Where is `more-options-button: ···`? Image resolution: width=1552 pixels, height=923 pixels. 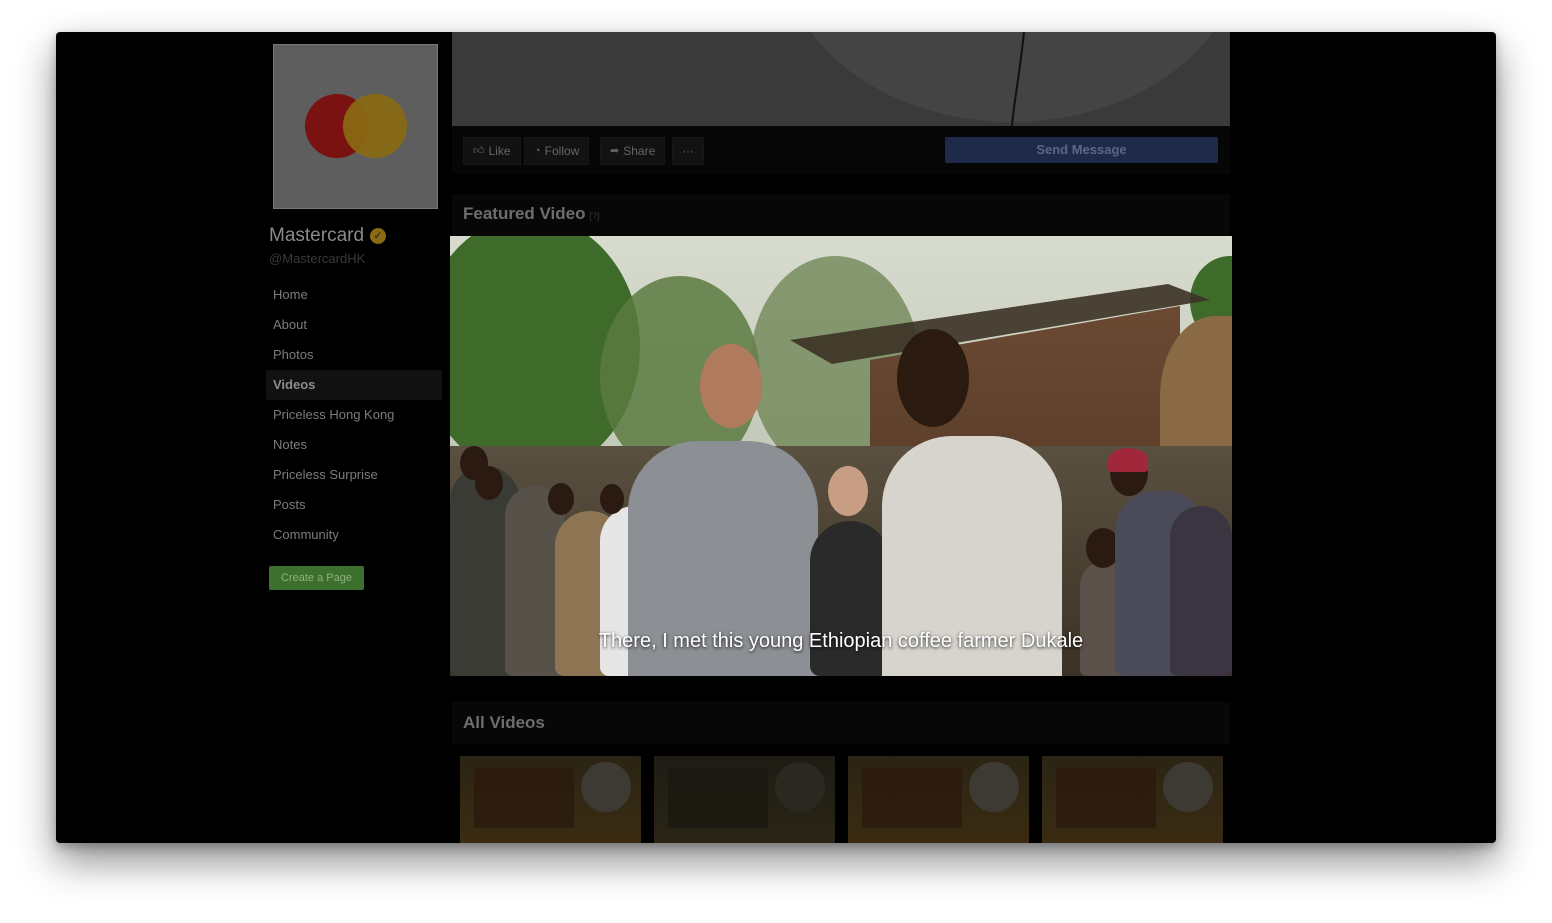 more-options-button: ··· is located at coordinates (688, 151).